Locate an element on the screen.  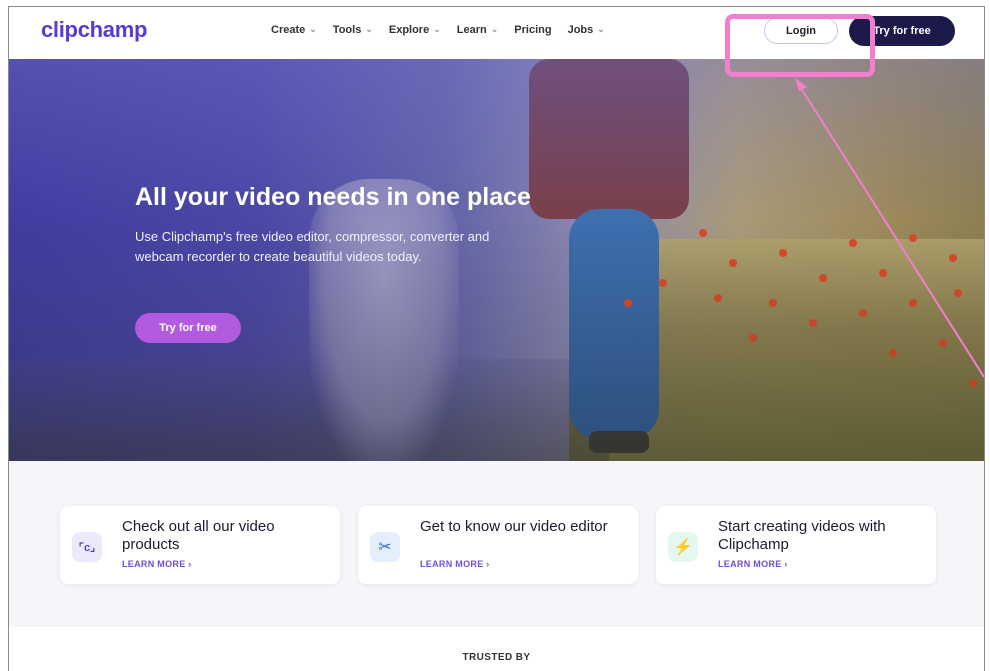
clipchamp-logo: clipchamp is located at coordinates (94, 30).